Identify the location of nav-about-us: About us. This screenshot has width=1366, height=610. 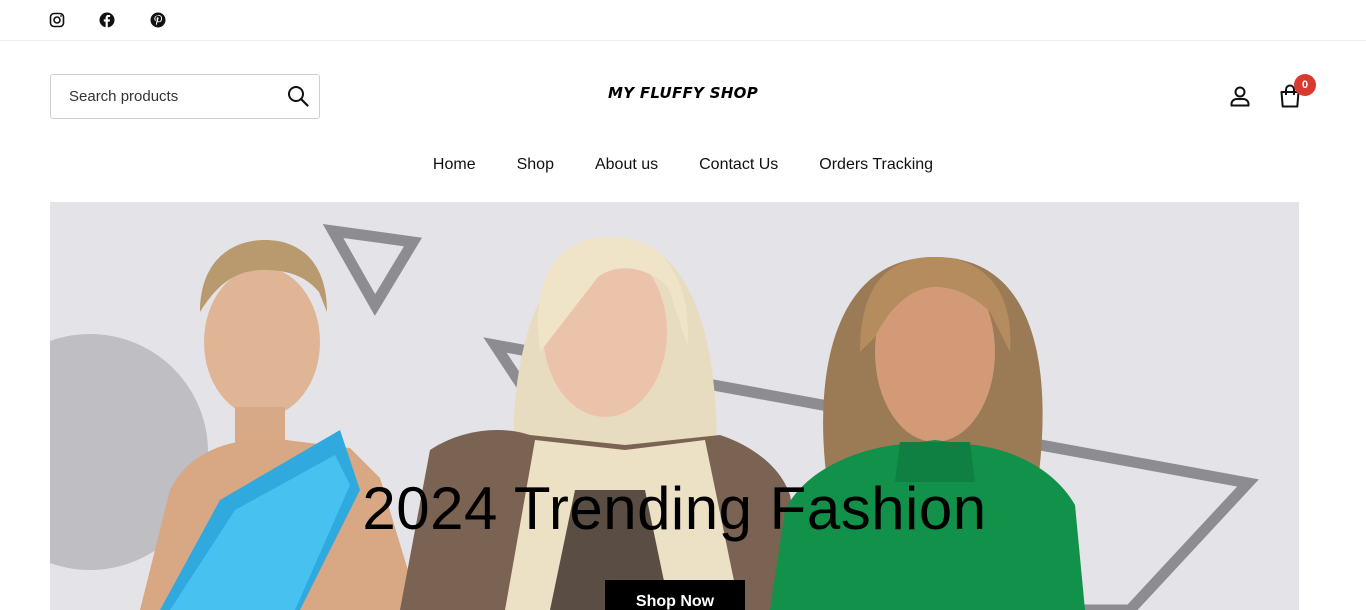
(626, 165).